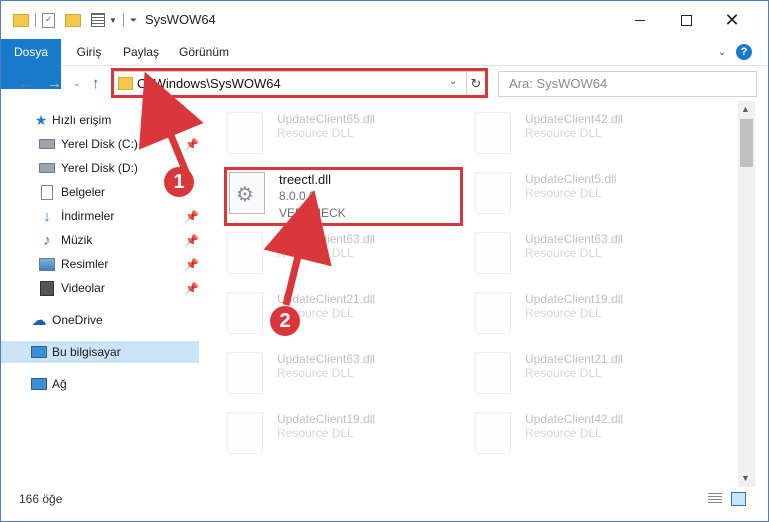  Describe the element at coordinates (86, 352) in the screenshot. I see `sidebar-item-label: Bu bilgisayar` at that location.